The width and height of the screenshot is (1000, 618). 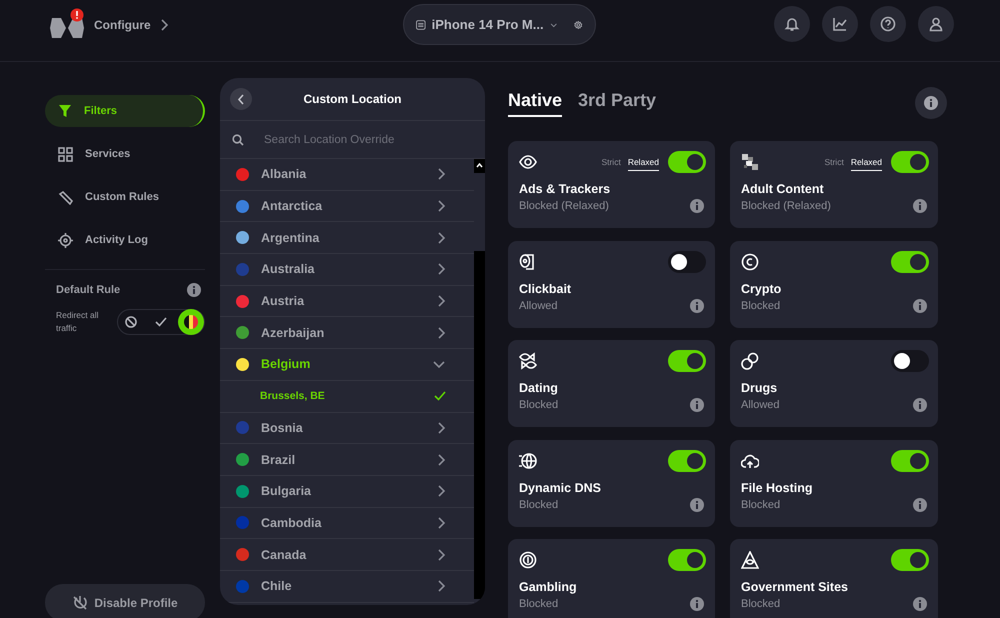 What do you see at coordinates (931, 103) in the screenshot?
I see `info-button` at bounding box center [931, 103].